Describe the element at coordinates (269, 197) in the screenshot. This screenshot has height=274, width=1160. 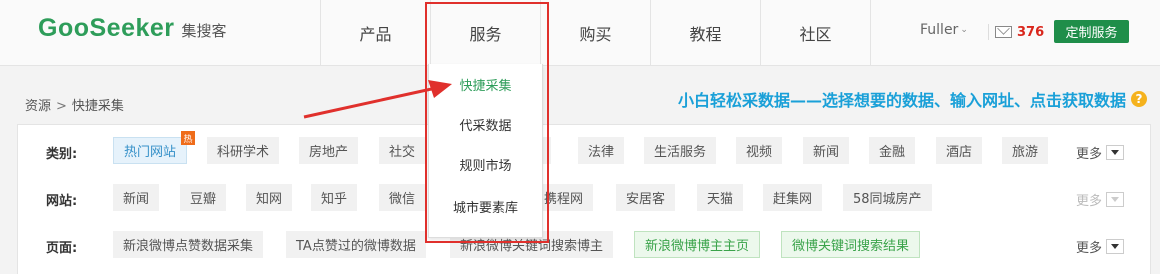
I see `tag-site-cnki: 知网` at that location.